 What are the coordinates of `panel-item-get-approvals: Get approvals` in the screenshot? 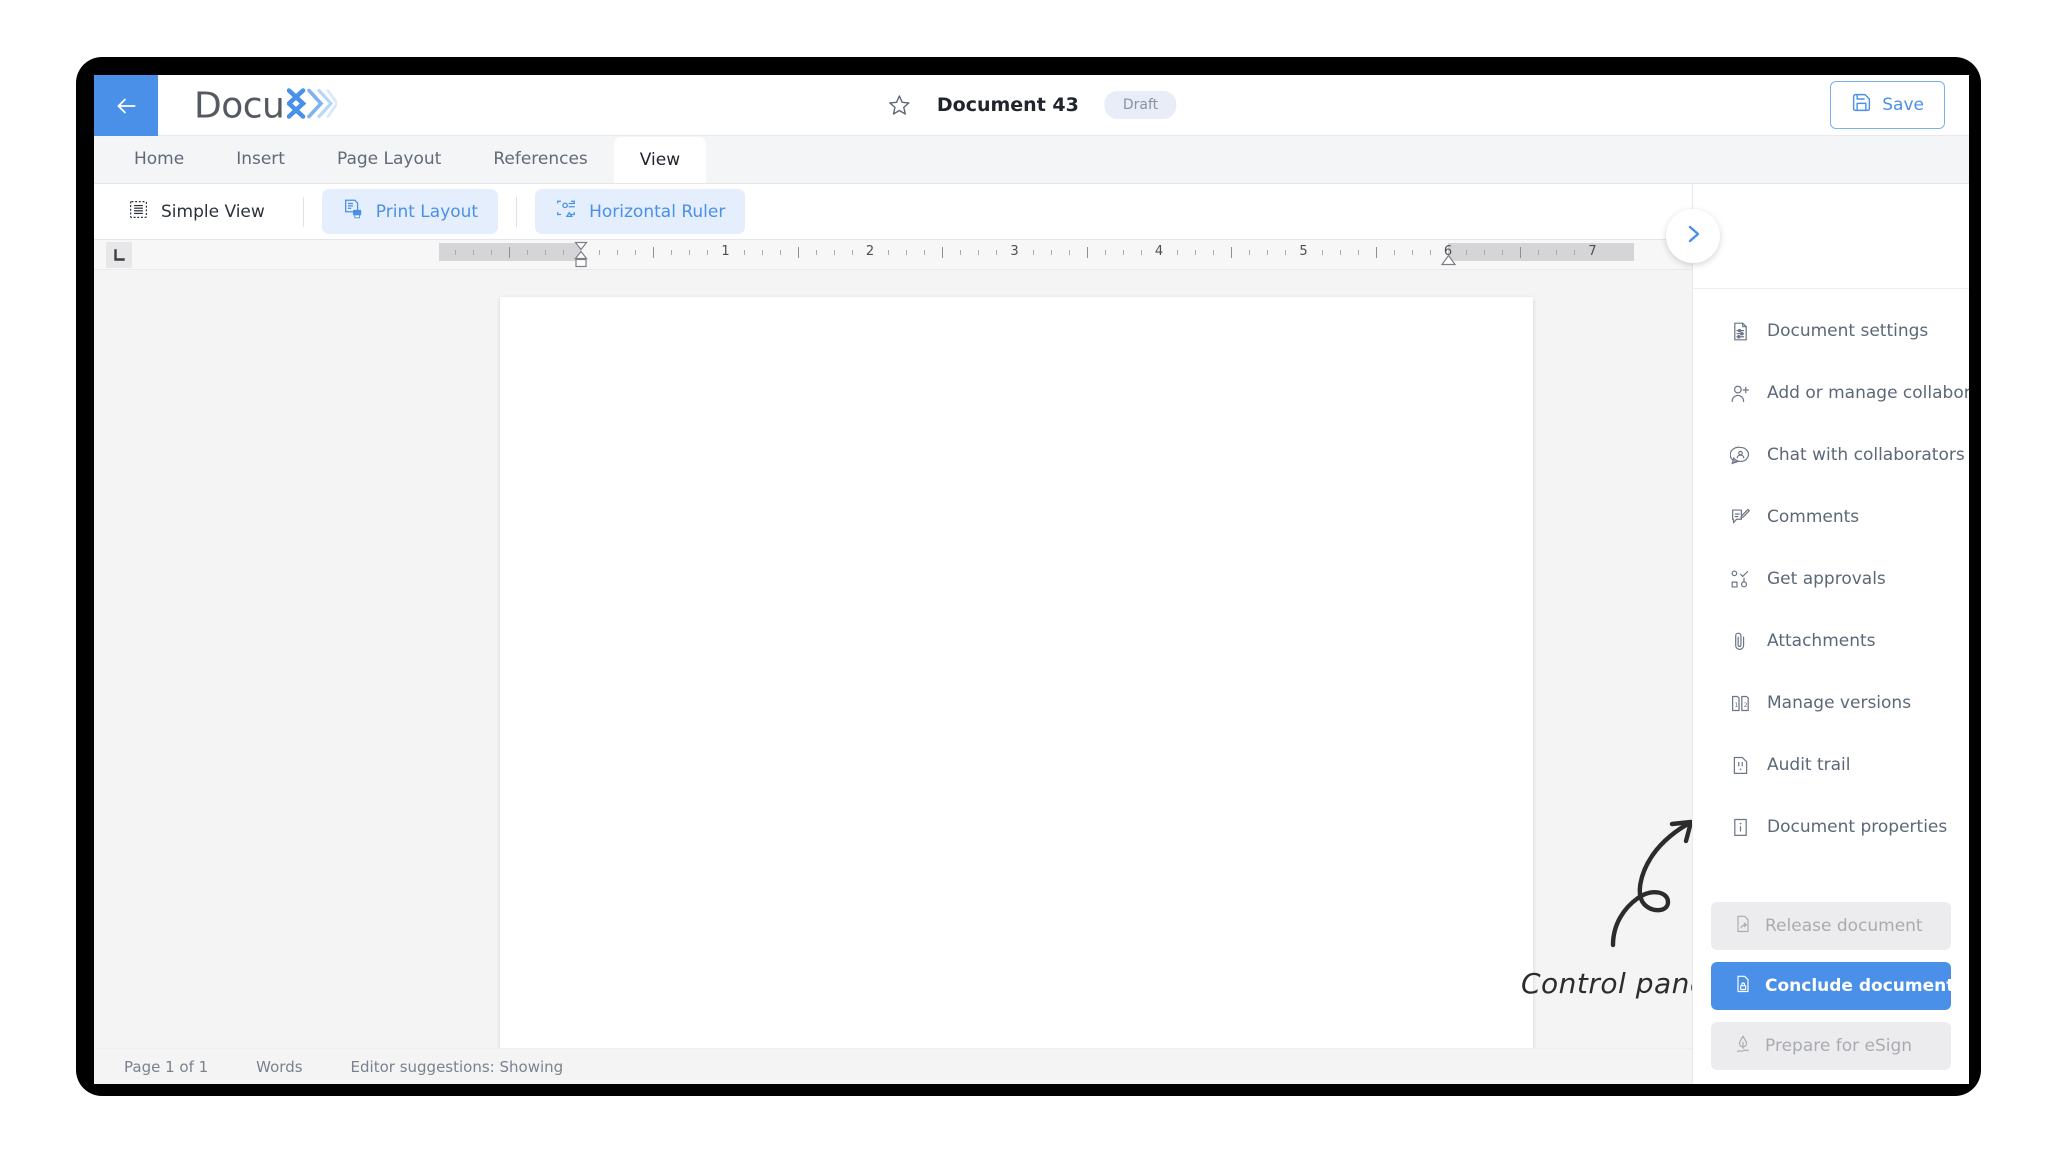 It's located at (1831, 579).